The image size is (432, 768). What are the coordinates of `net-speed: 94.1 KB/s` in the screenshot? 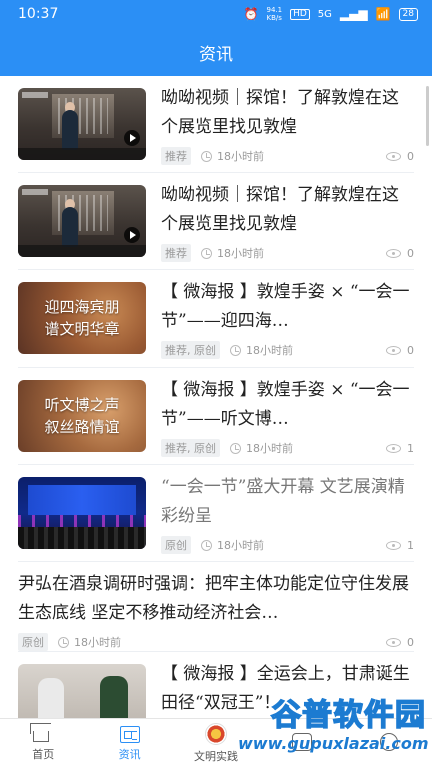 It's located at (274, 14).